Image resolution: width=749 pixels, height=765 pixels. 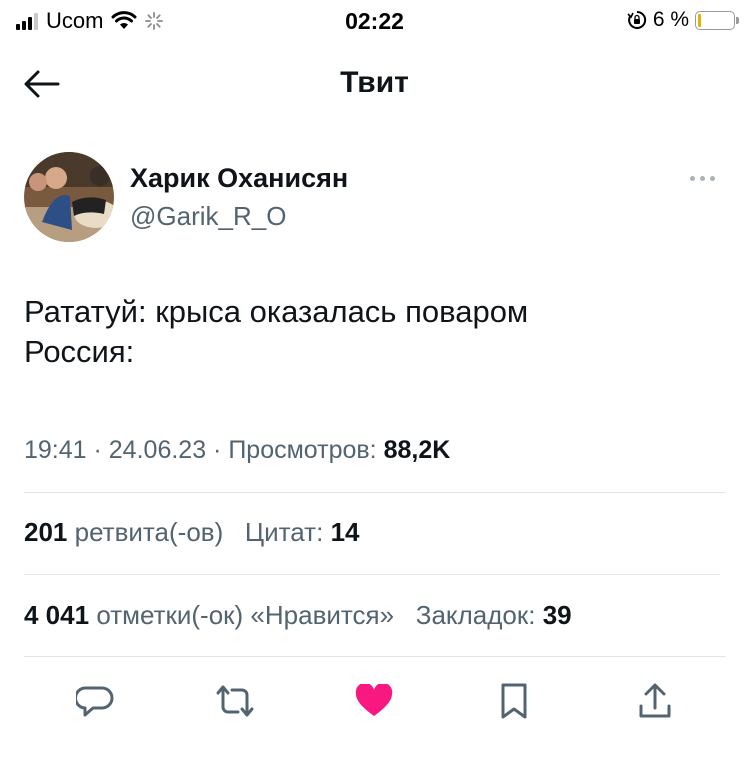 What do you see at coordinates (239, 178) in the screenshot?
I see `author-name: Харик Оханисян` at bounding box center [239, 178].